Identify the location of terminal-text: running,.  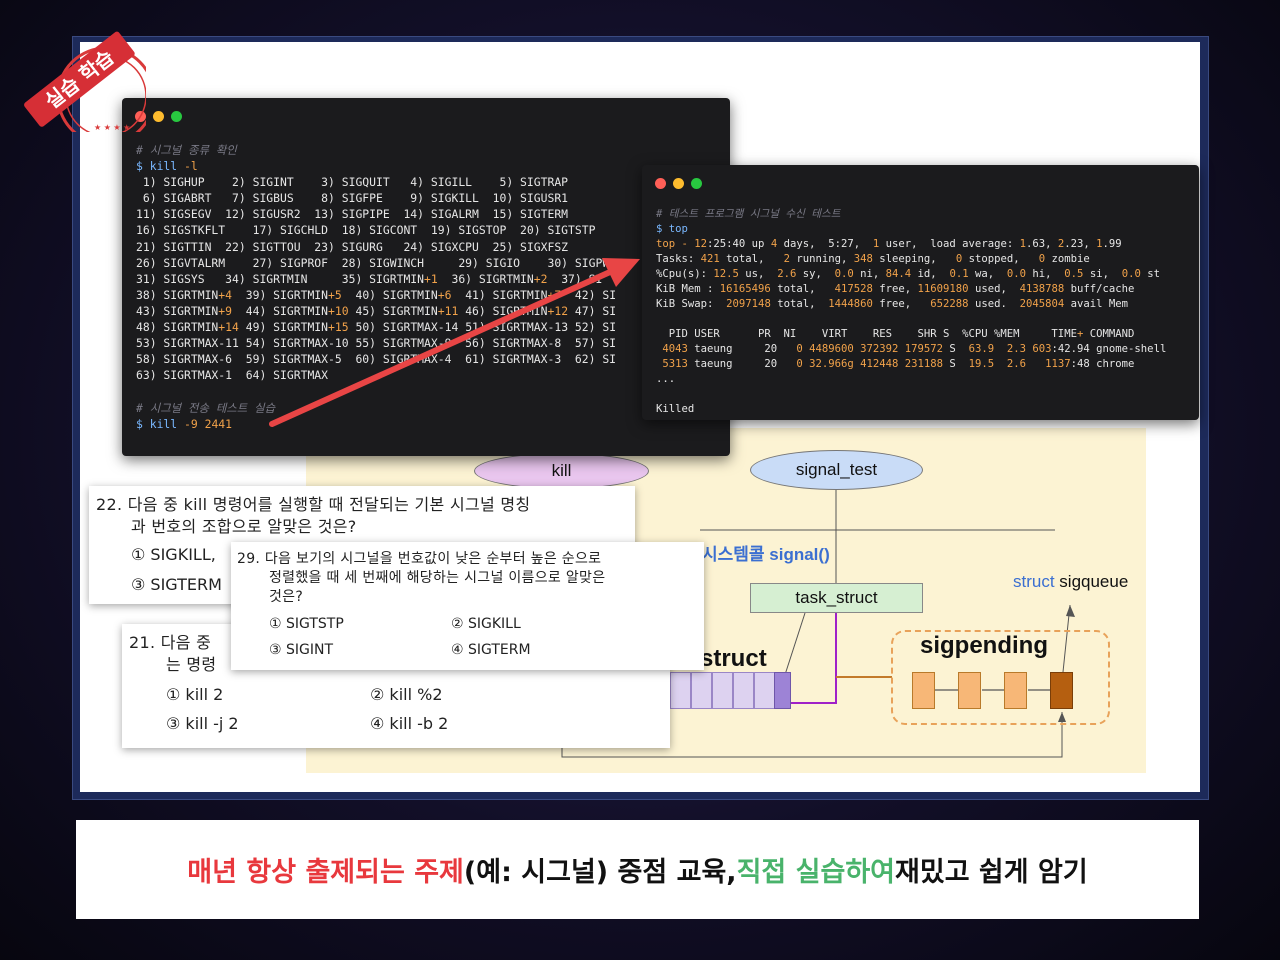
(821, 259).